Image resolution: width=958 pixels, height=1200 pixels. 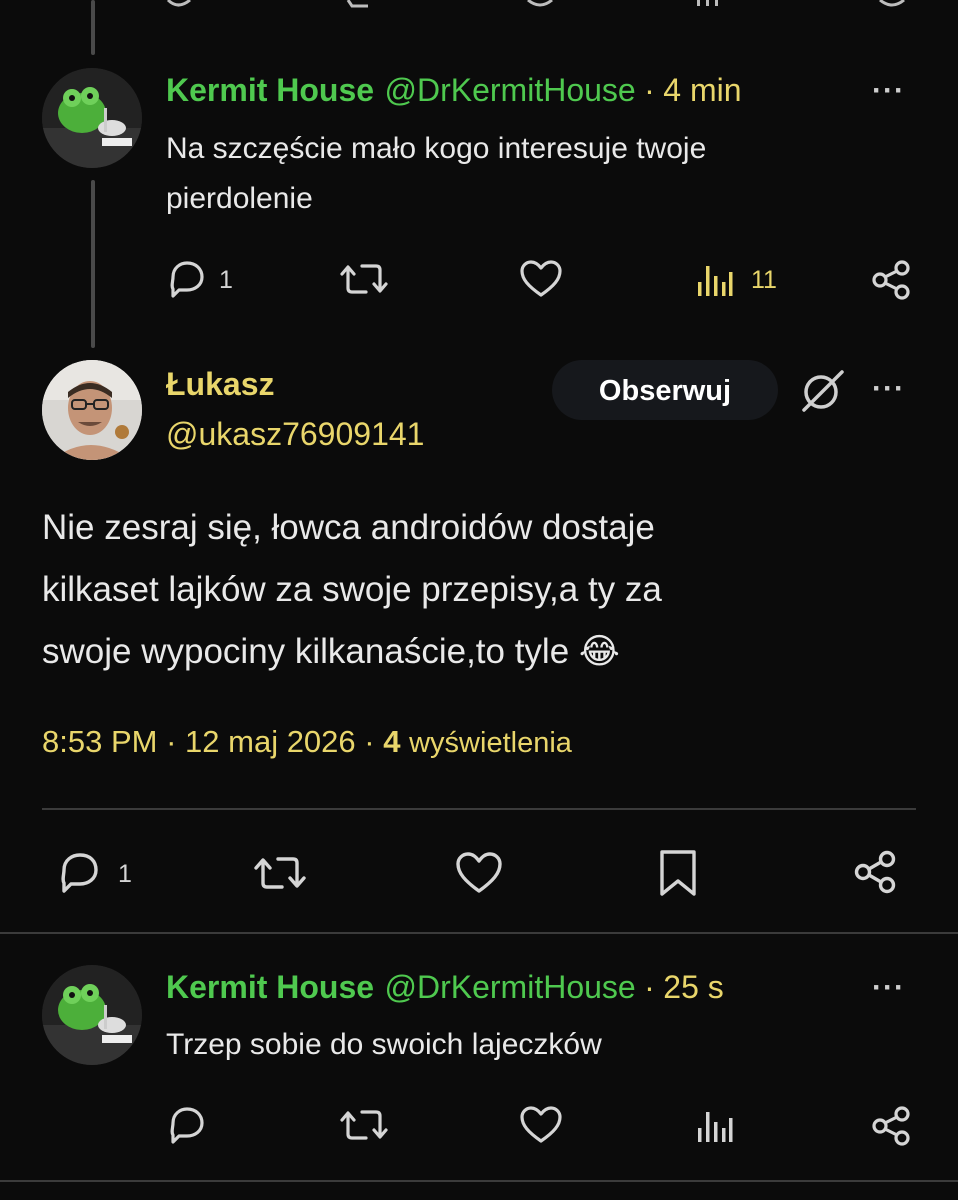 What do you see at coordinates (239, 198) in the screenshot?
I see `tweet-text-line: pierdolenie` at bounding box center [239, 198].